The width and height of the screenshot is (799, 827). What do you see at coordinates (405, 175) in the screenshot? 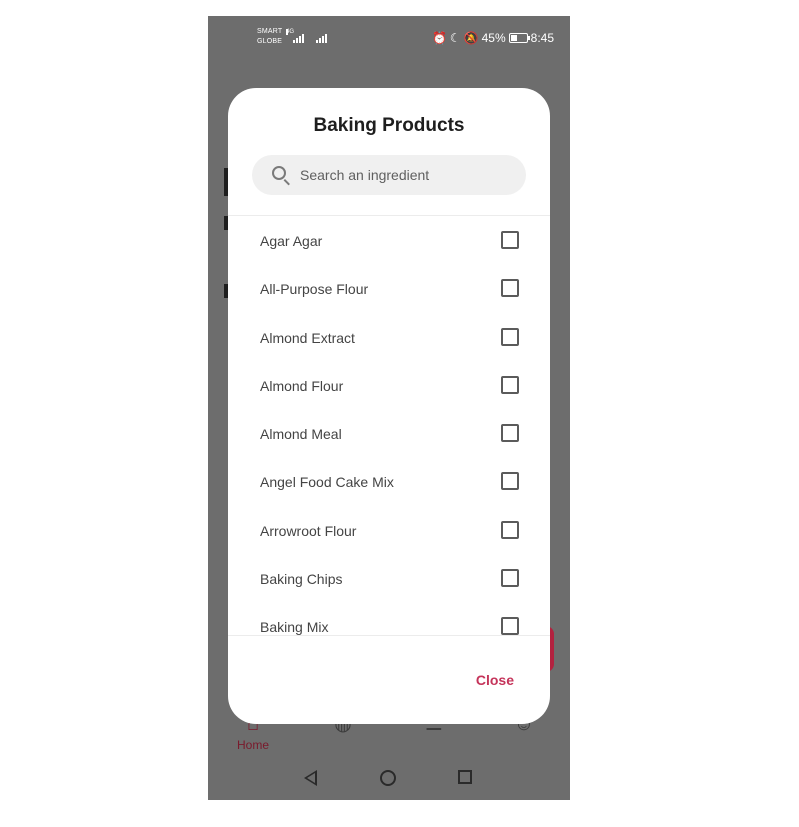
I see `search-input` at bounding box center [405, 175].